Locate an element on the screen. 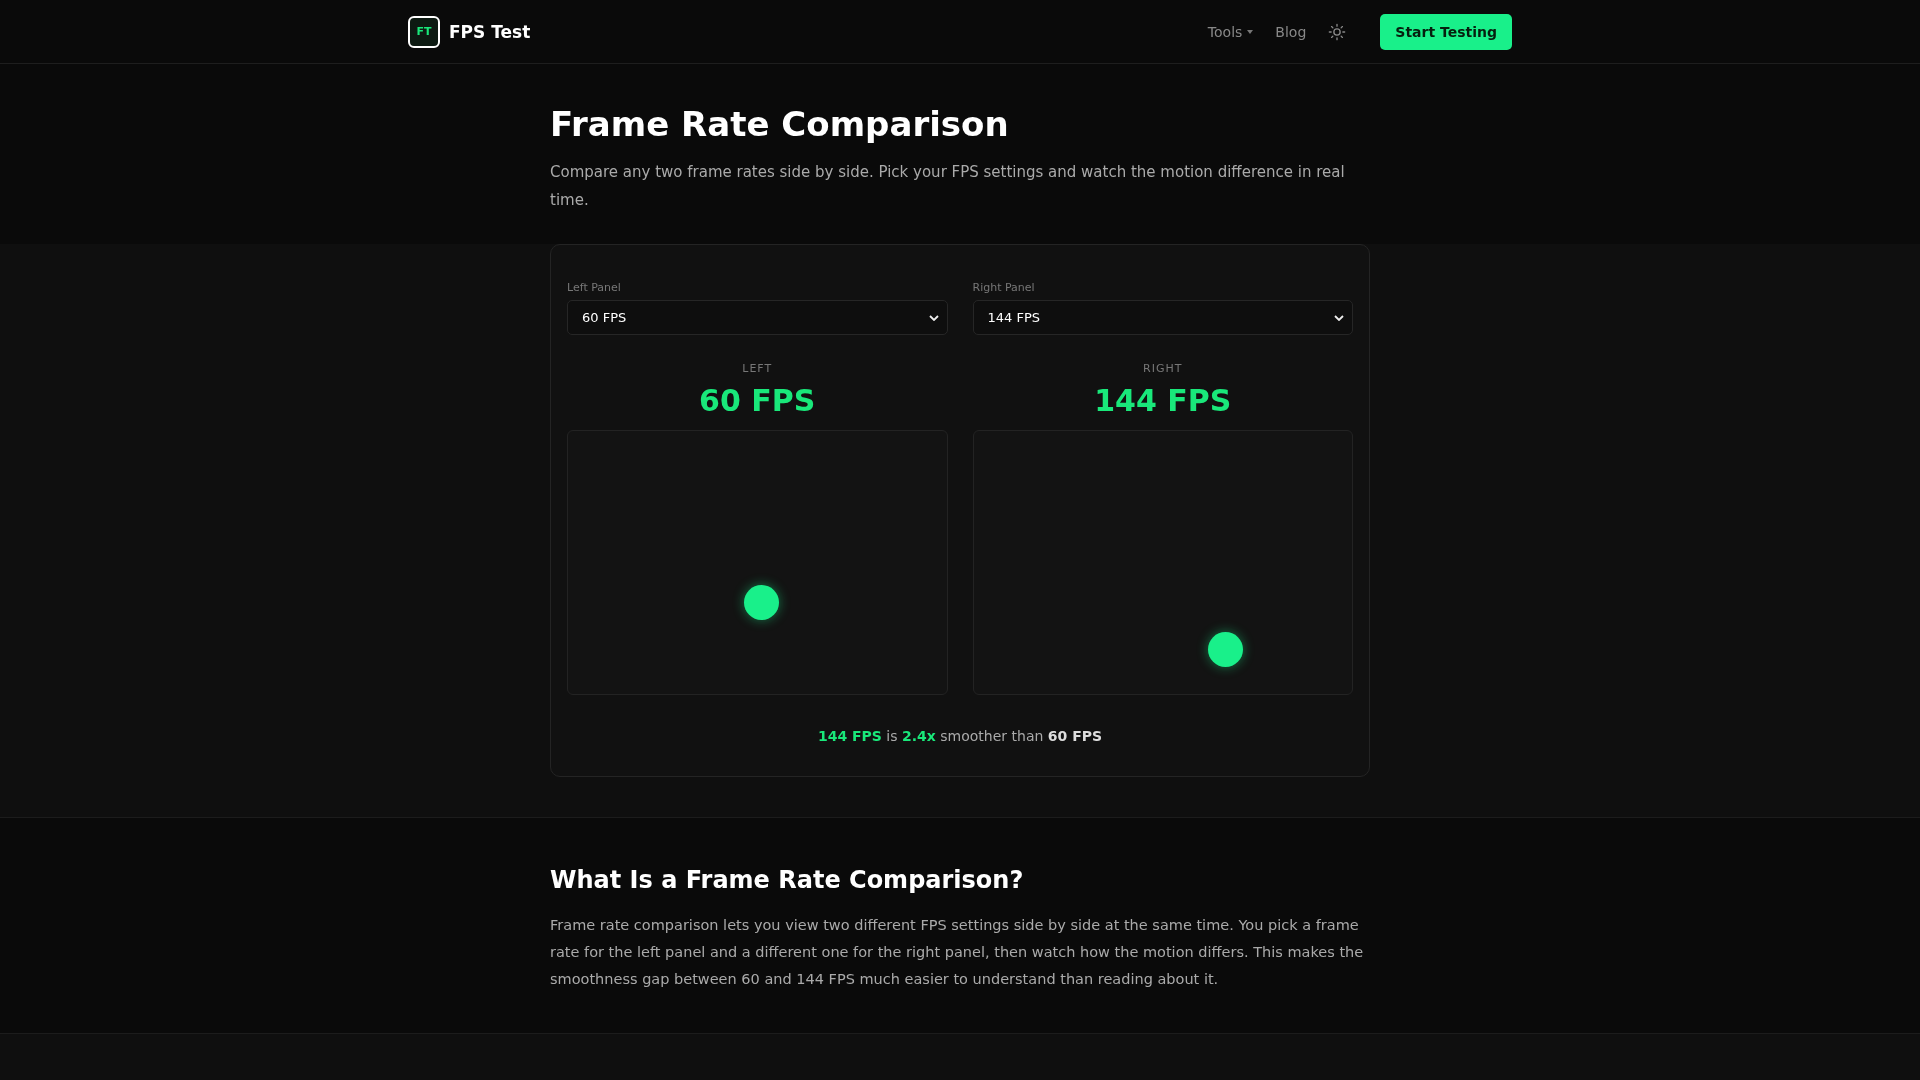 The width and height of the screenshot is (1920, 1080). select-label: Left Panel is located at coordinates (594, 287).